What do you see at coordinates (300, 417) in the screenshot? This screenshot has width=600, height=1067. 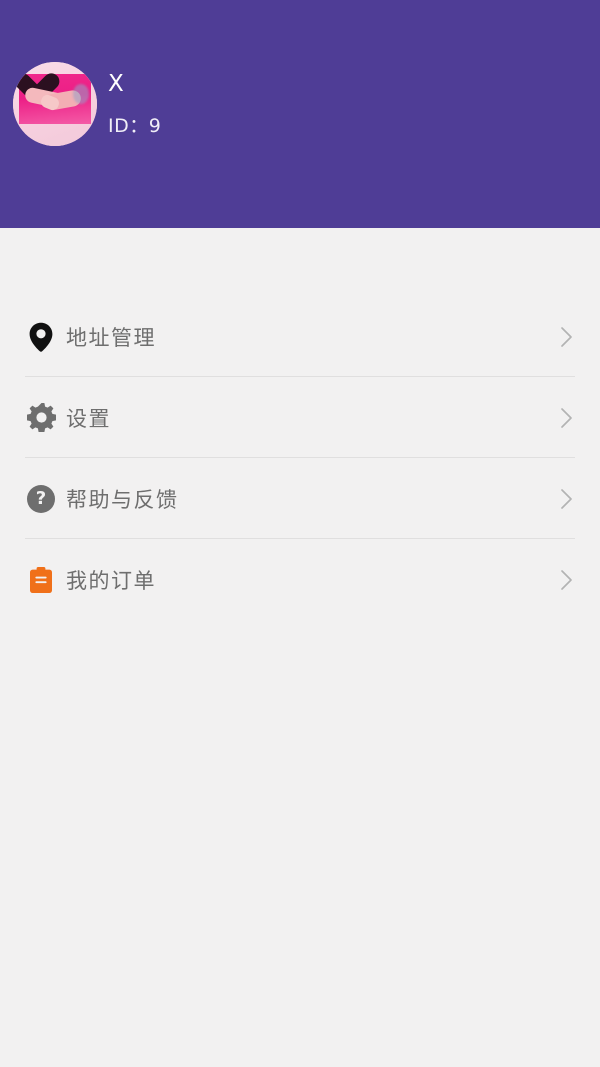 I see `menu-item-settings: 设置` at bounding box center [300, 417].